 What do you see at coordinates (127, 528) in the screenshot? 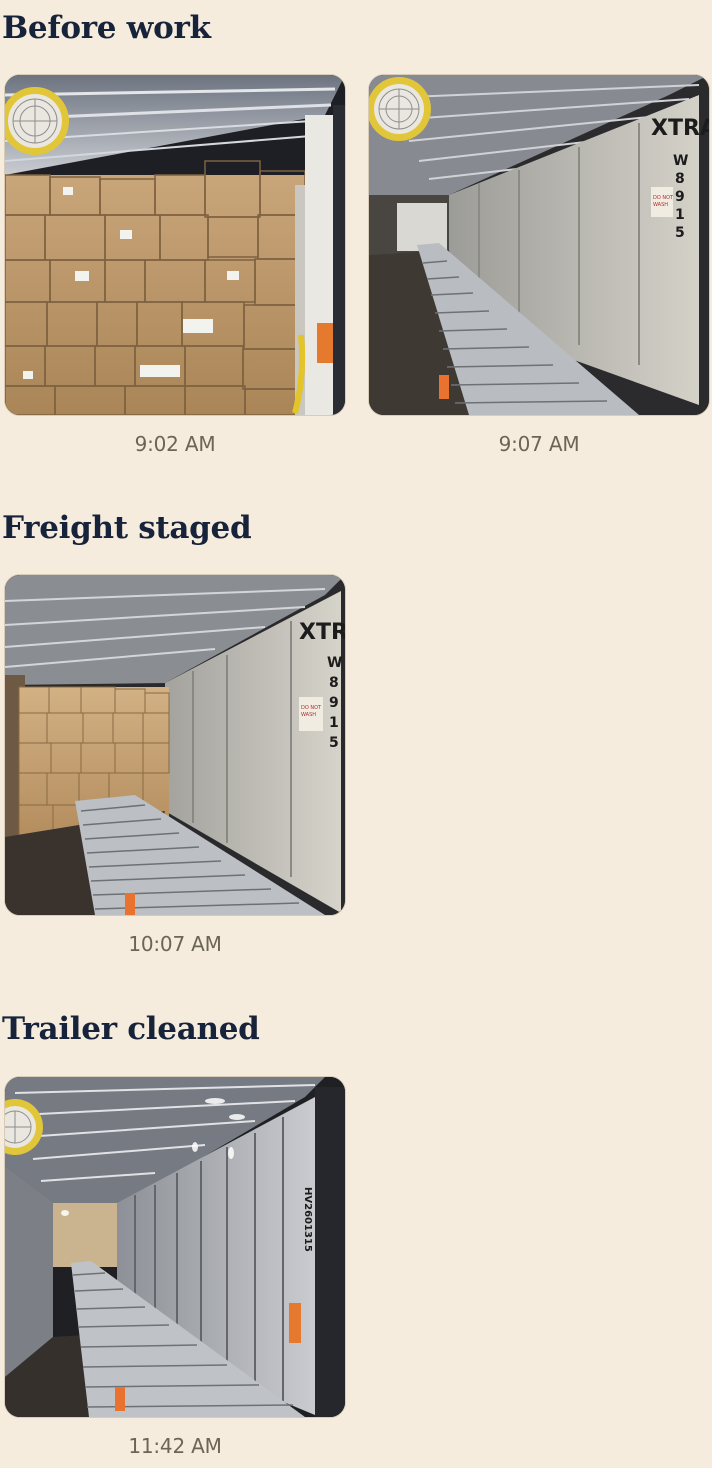
I see `section-title: Freight staged` at bounding box center [127, 528].